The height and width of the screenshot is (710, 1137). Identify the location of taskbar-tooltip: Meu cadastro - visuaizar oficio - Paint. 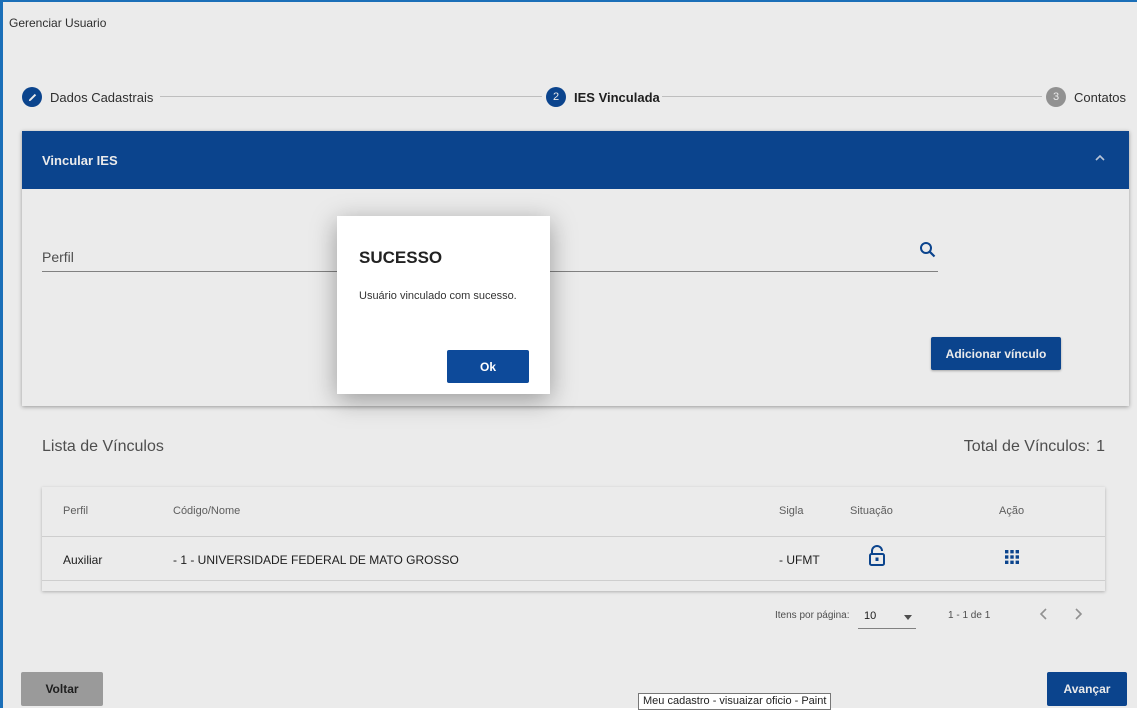
(735, 701).